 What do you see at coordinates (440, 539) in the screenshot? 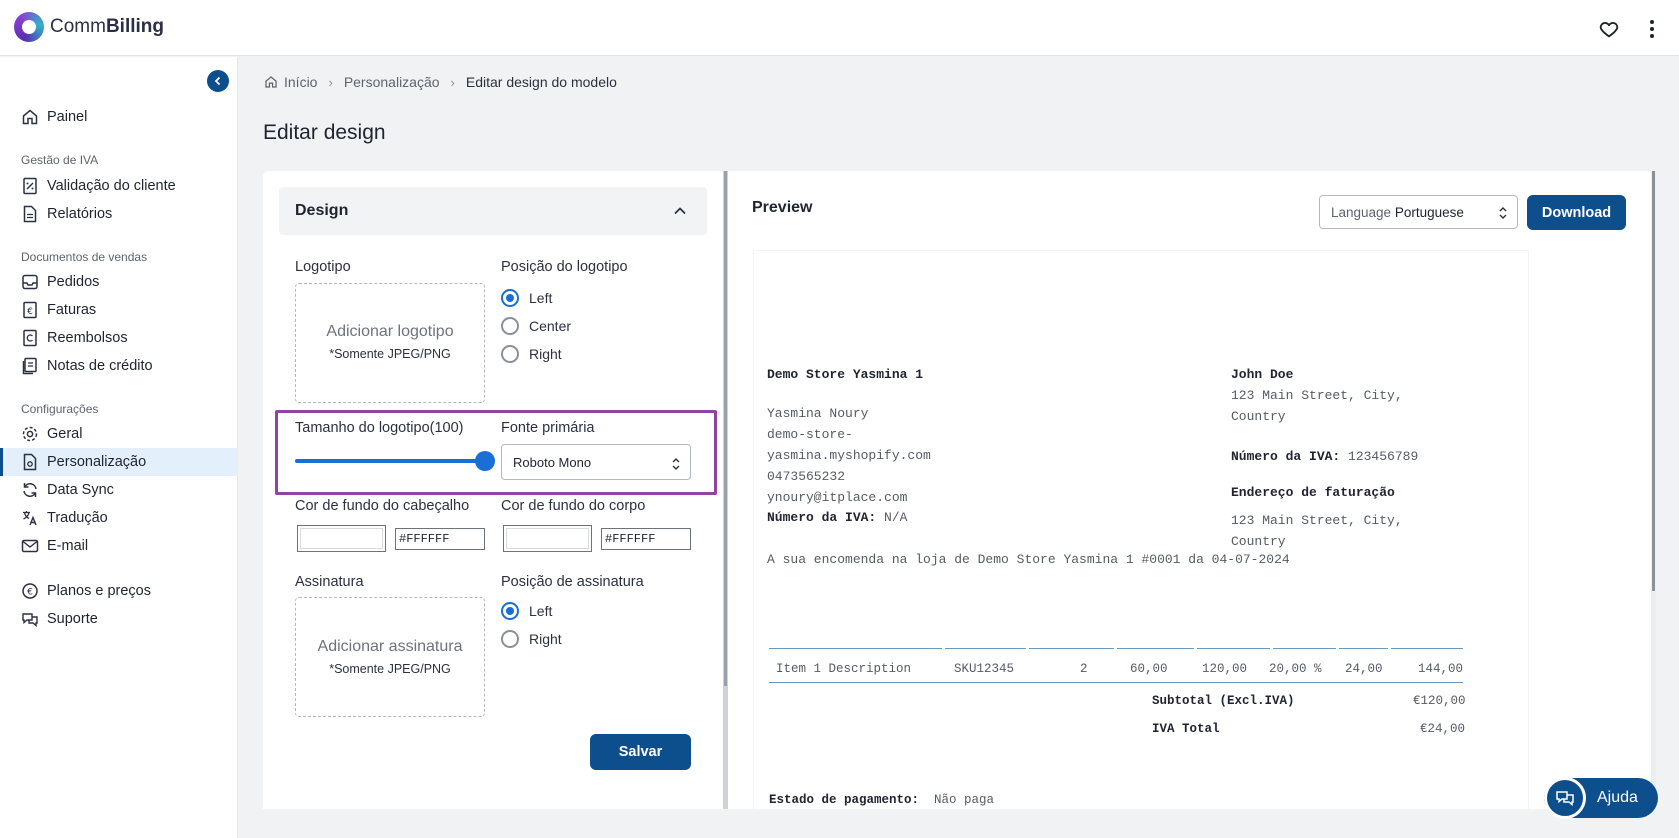
I see `header-bg-hex-input: #FFFFFF` at bounding box center [440, 539].